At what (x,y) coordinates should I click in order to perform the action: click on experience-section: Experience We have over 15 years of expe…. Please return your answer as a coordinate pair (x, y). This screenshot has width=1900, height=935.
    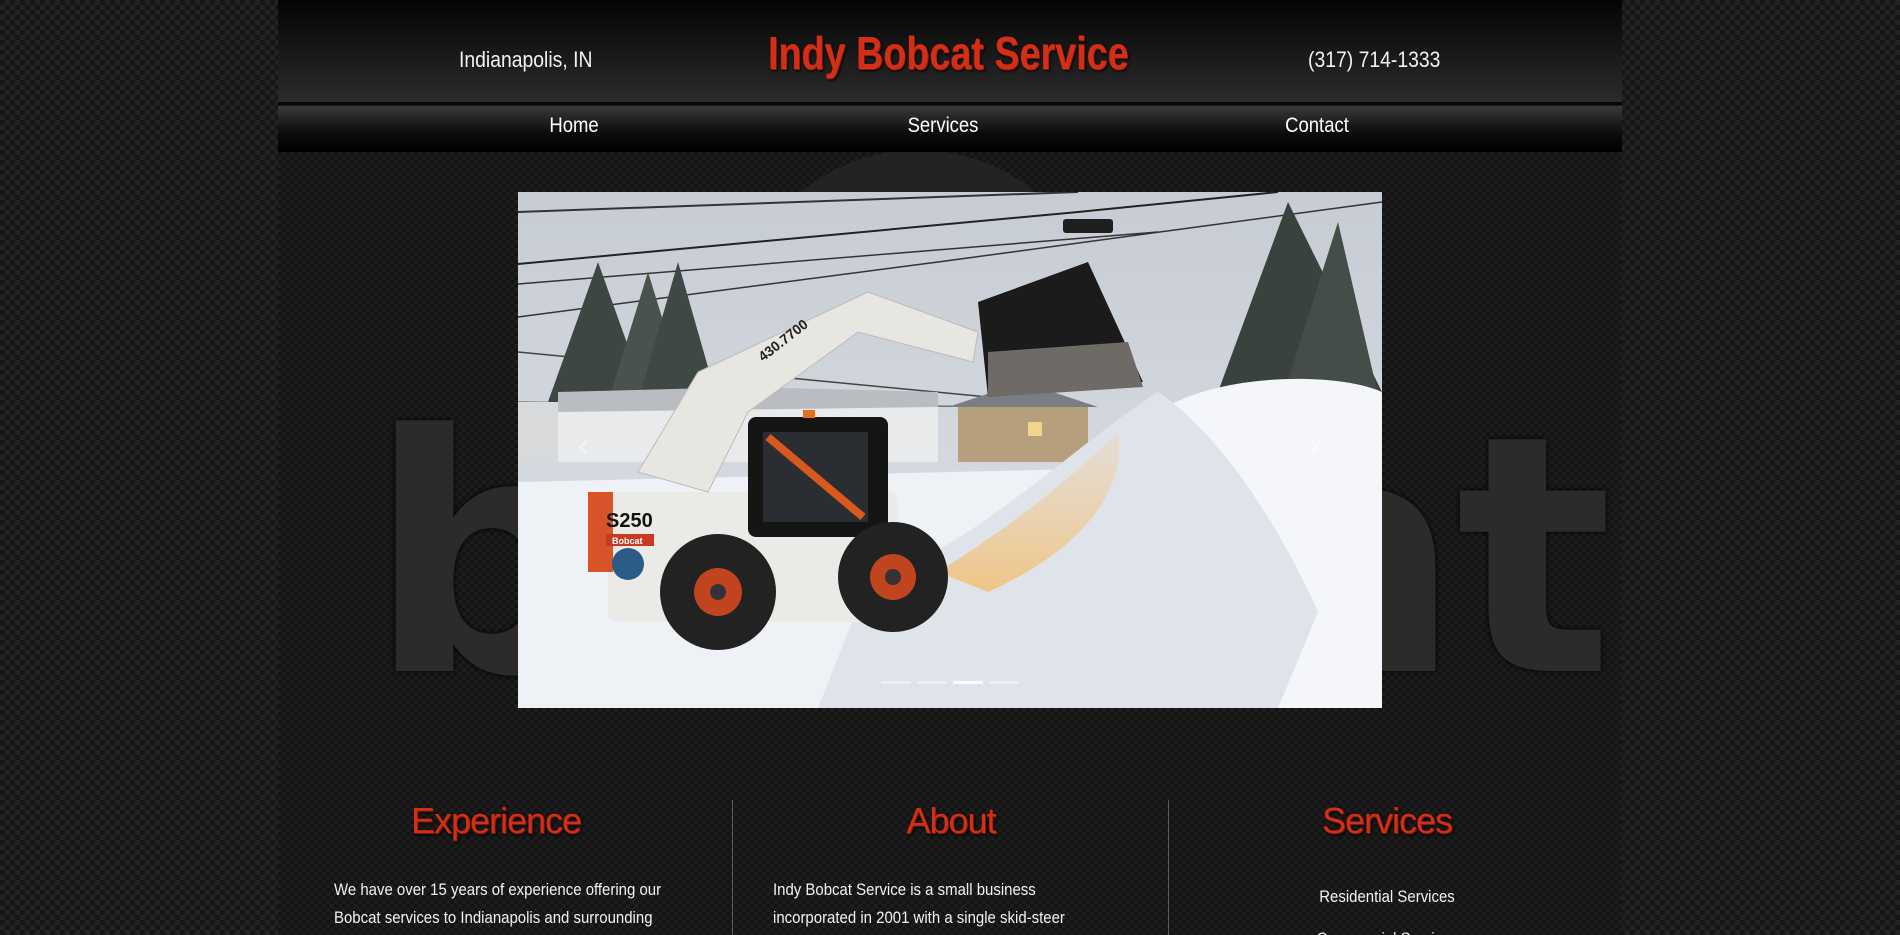
    Looking at the image, I should click on (496, 867).